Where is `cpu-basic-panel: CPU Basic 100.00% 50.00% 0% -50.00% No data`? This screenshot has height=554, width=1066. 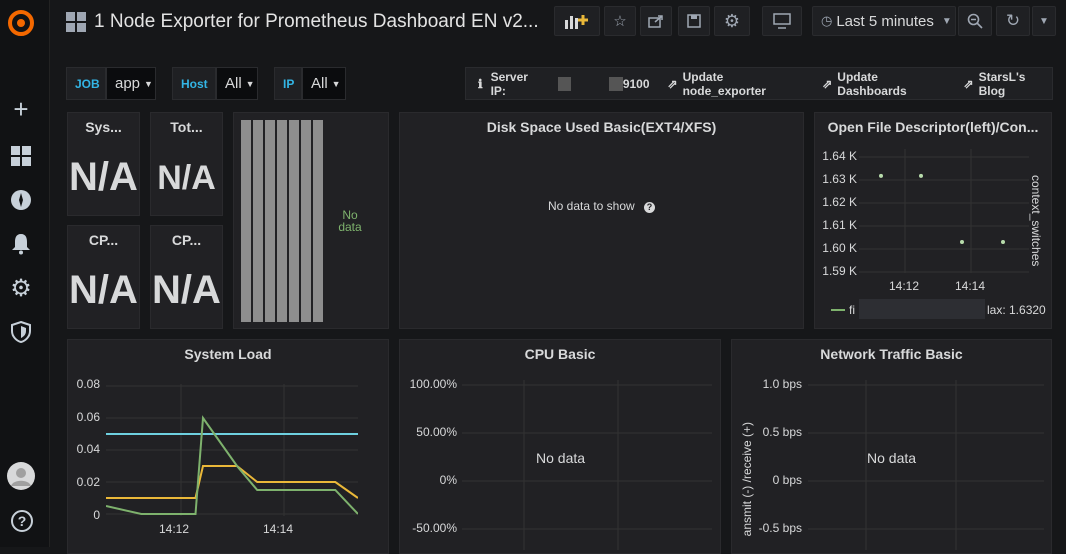 cpu-basic-panel: CPU Basic 100.00% 50.00% 0% -50.00% No data is located at coordinates (560, 446).